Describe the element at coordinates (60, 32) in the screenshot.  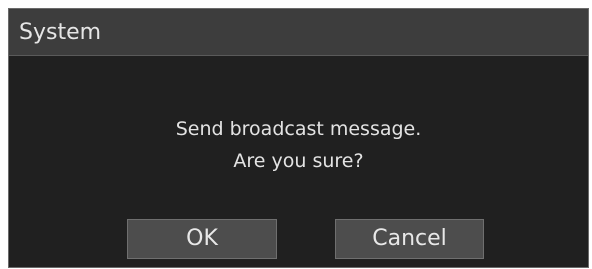
I see `dialog-title: System` at that location.